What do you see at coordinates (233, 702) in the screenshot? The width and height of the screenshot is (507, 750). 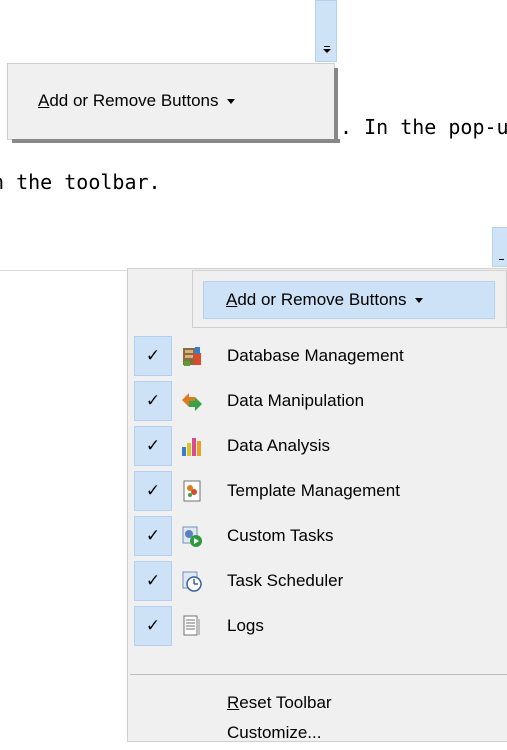 I see `access-key: R` at bounding box center [233, 702].